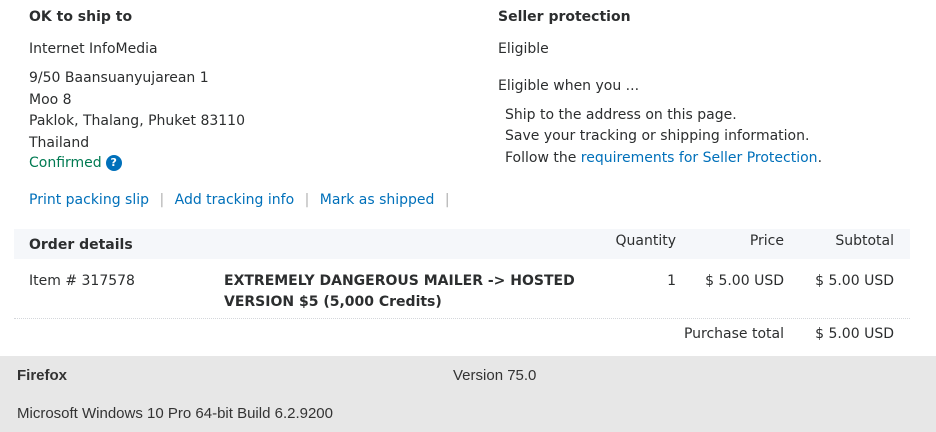  Describe the element at coordinates (119, 78) in the screenshot. I see `address-line-1: 9/50 Baansuanyujarean 1` at that location.